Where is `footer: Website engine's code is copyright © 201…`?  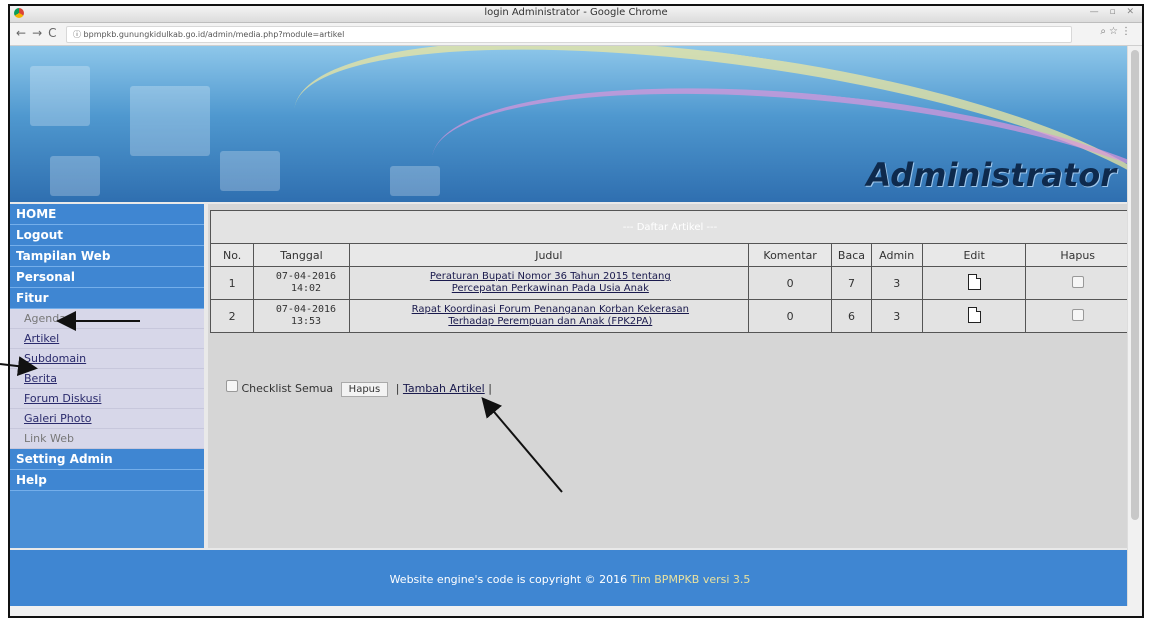 footer: Website engine's code is copyright © 201… is located at coordinates (570, 580).